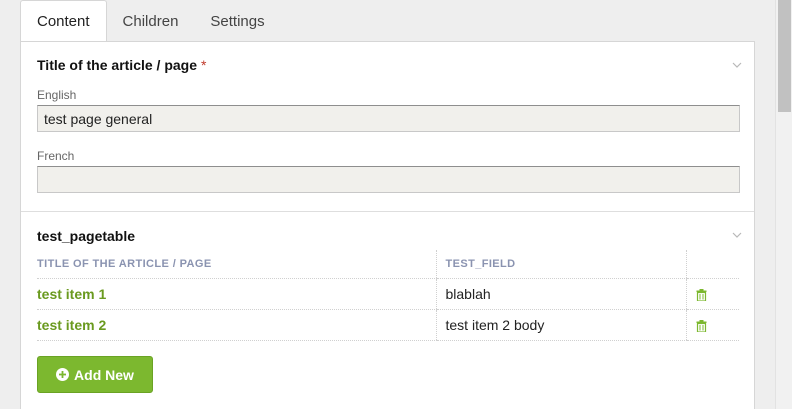 This screenshot has height=409, width=792. I want to click on table-row: test item 2 test item 2 body, so click(388, 325).